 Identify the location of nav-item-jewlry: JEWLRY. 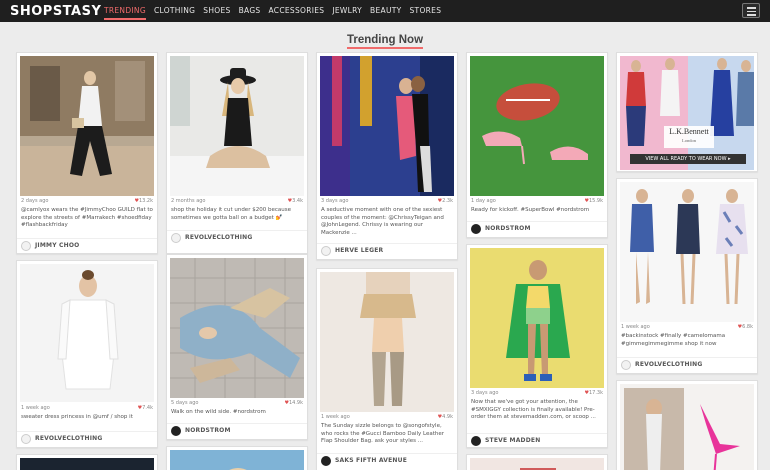
(347, 11).